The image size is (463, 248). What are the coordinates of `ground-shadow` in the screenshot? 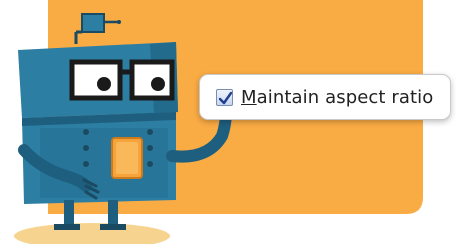 It's located at (92, 235).